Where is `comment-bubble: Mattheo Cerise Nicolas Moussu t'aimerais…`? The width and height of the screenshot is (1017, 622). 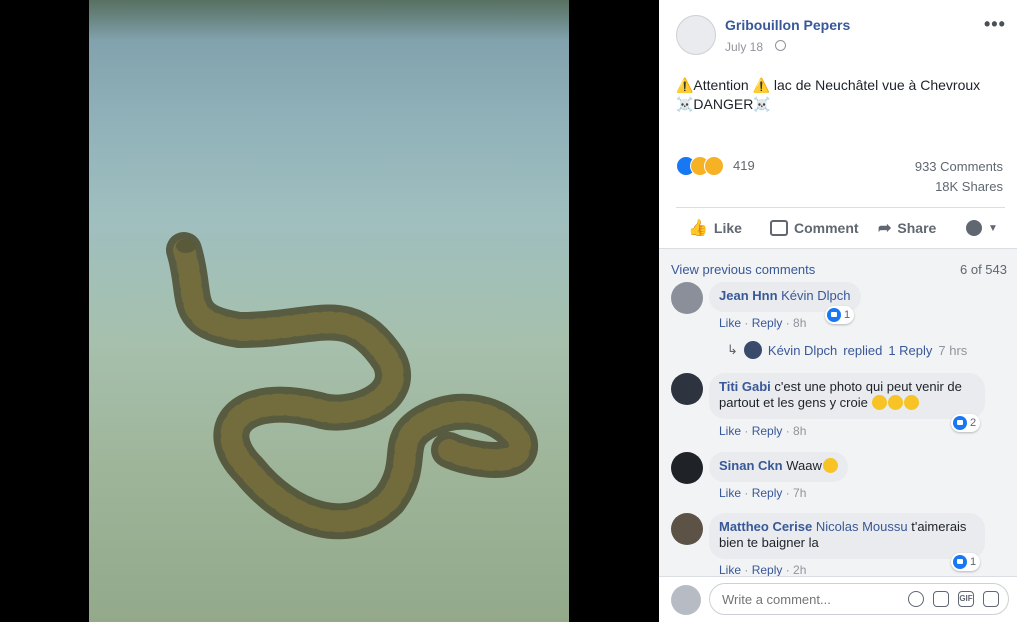
comment-bubble: Mattheo Cerise Nicolas Moussu t'aimerais… is located at coordinates (847, 536).